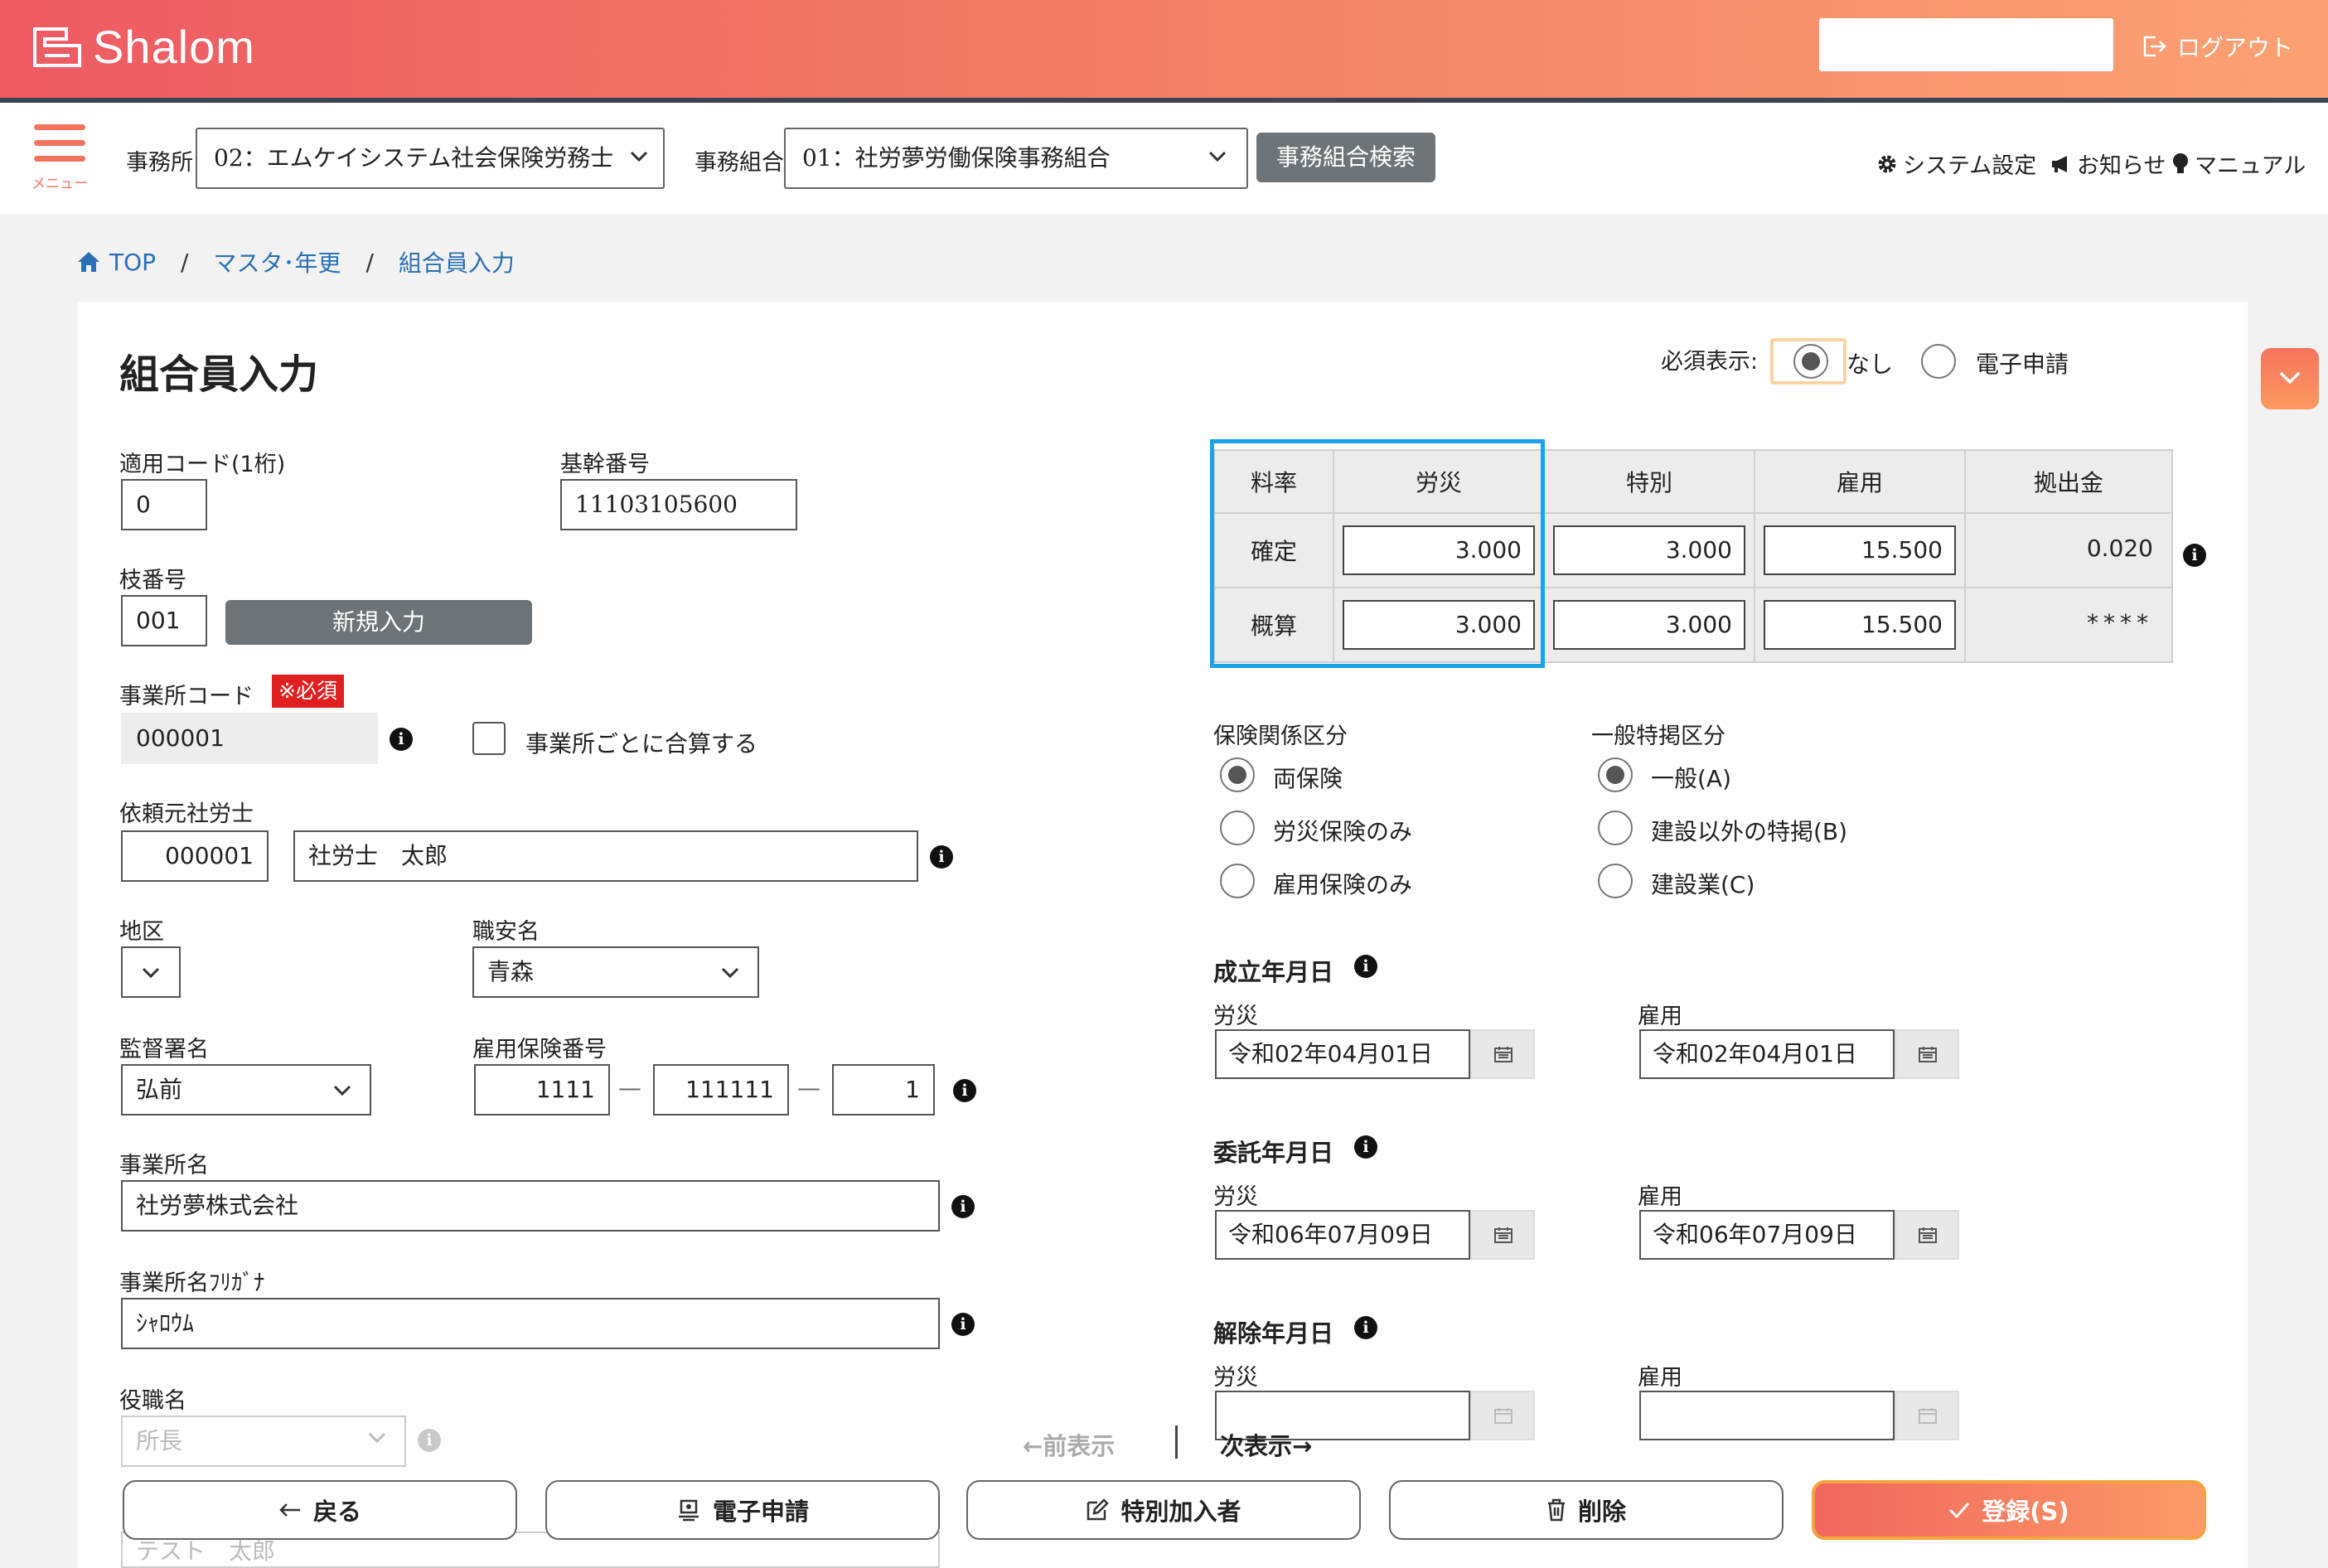  What do you see at coordinates (2068, 550) in the screenshot?
I see `rate-confirmed-contribution: 0.020` at bounding box center [2068, 550].